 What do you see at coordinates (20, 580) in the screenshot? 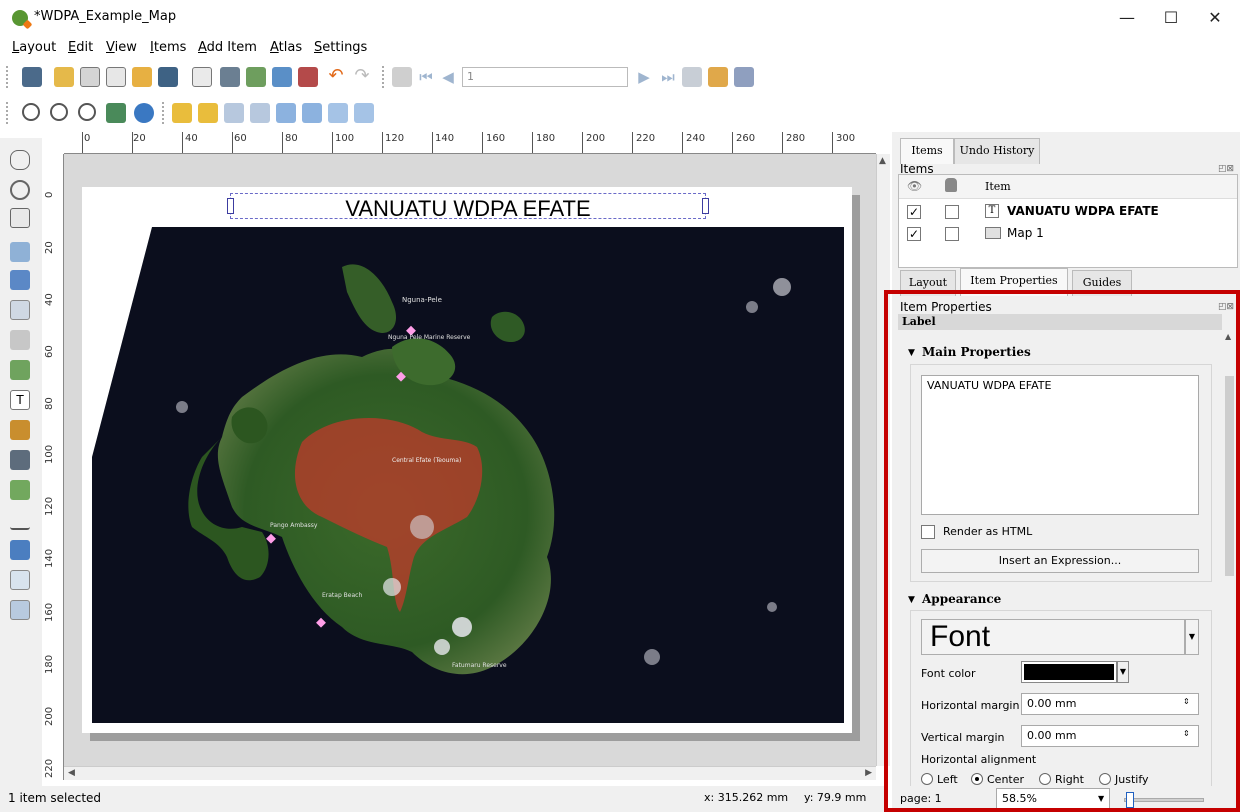
I see `add-html-icon` at bounding box center [20, 580].